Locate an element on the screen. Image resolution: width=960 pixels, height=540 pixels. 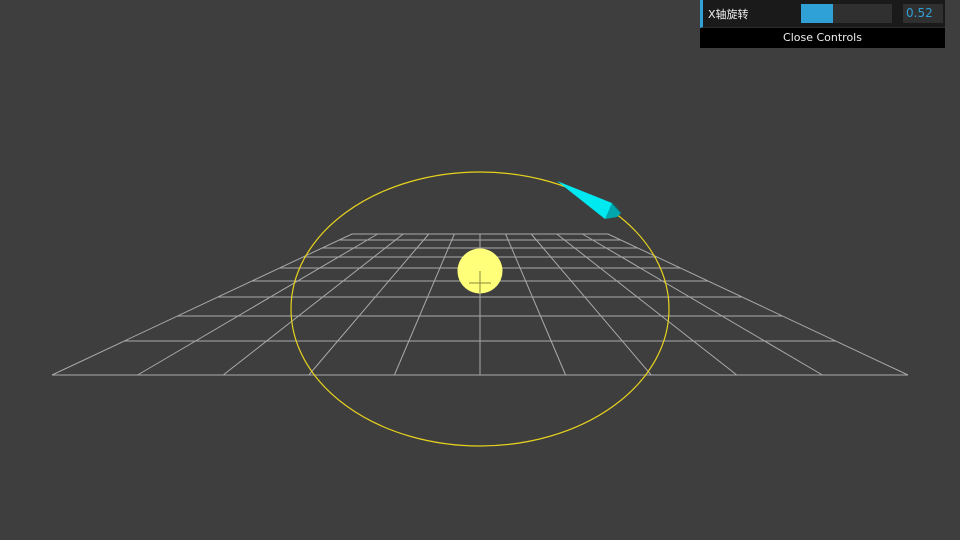
x-rotation-label: X轴旋转 is located at coordinates (728, 14).